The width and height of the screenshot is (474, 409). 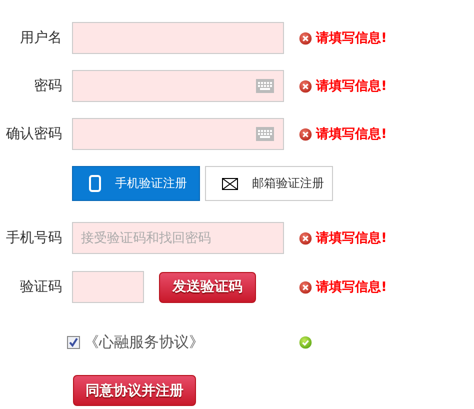 What do you see at coordinates (230, 184) in the screenshot?
I see `envelope-icon` at bounding box center [230, 184].